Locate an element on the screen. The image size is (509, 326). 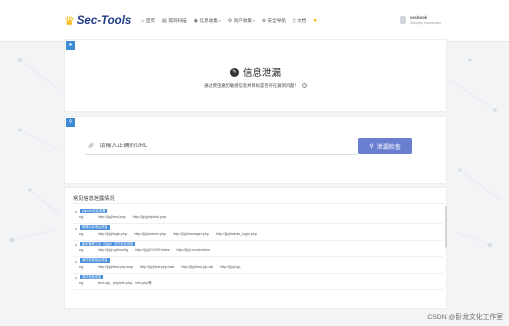
leak-type-badge: phpinfo信息泄漏 is located at coordinates (94, 211).